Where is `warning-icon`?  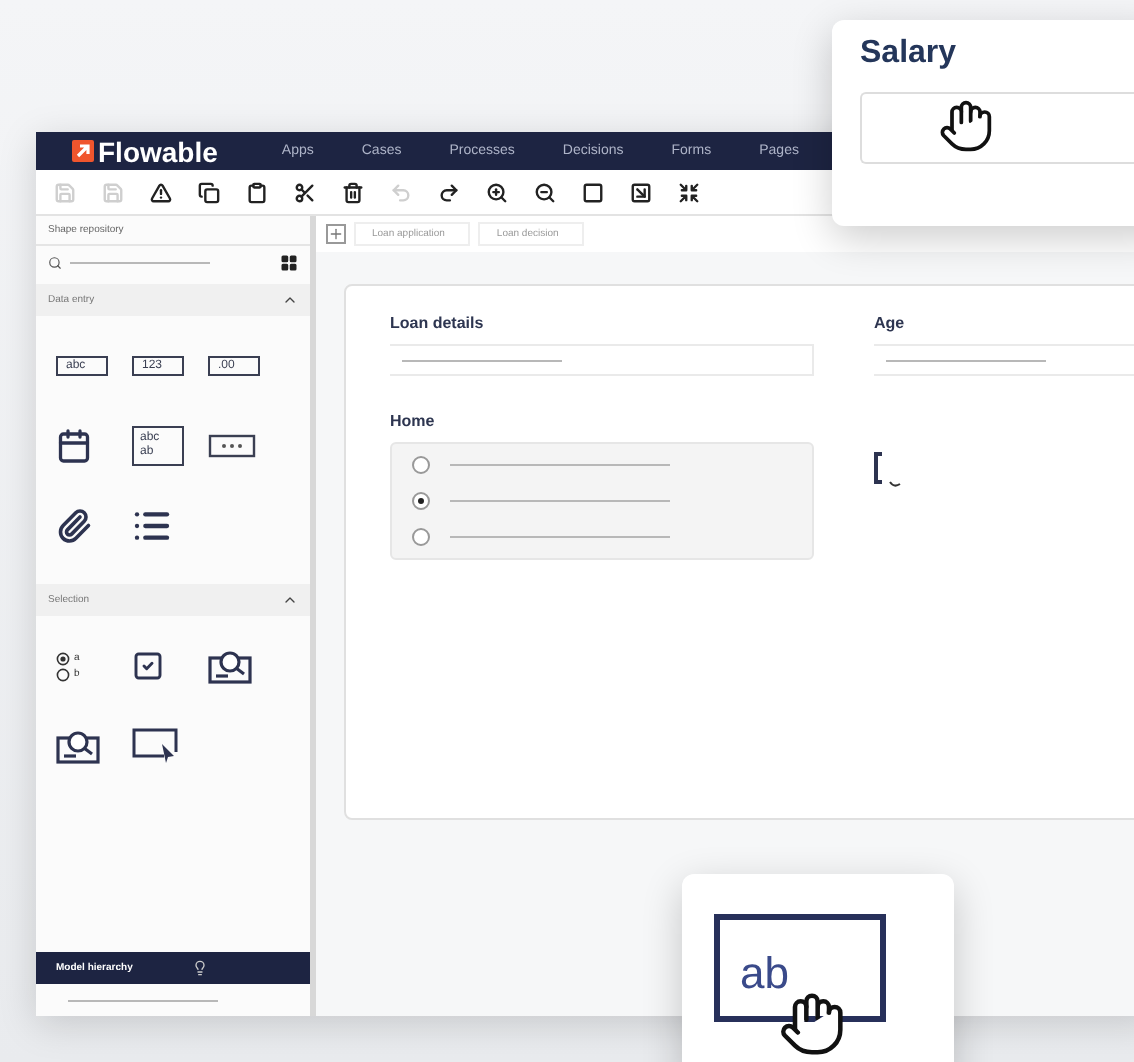
warning-icon is located at coordinates (161, 192).